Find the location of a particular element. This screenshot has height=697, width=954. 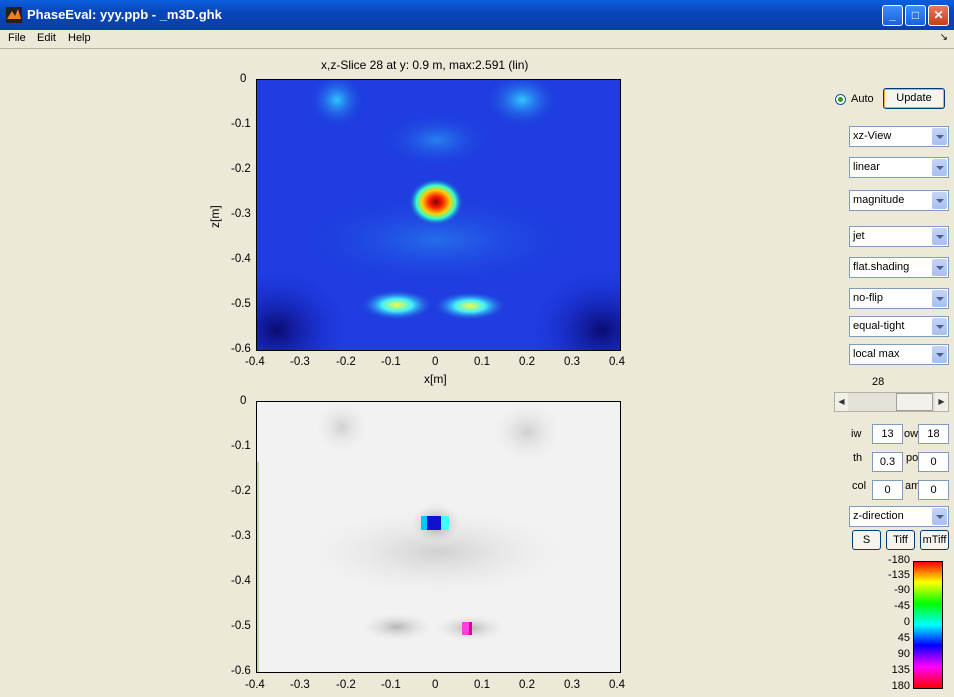

maximize-button: □ is located at coordinates (915, 15).